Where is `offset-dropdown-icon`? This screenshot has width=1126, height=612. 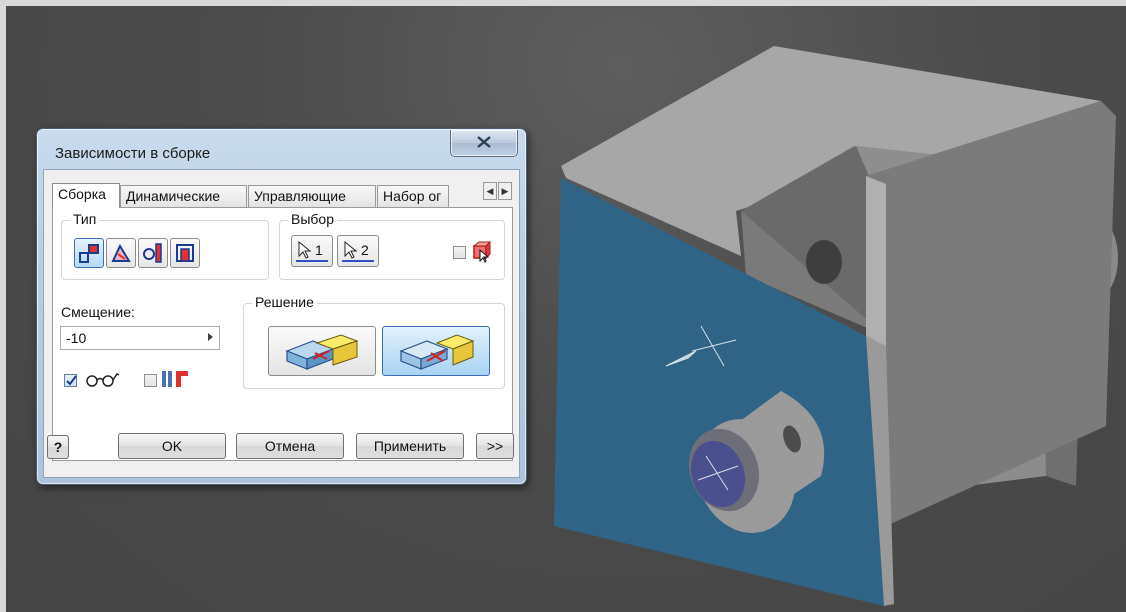
offset-dropdown-icon is located at coordinates (210, 337).